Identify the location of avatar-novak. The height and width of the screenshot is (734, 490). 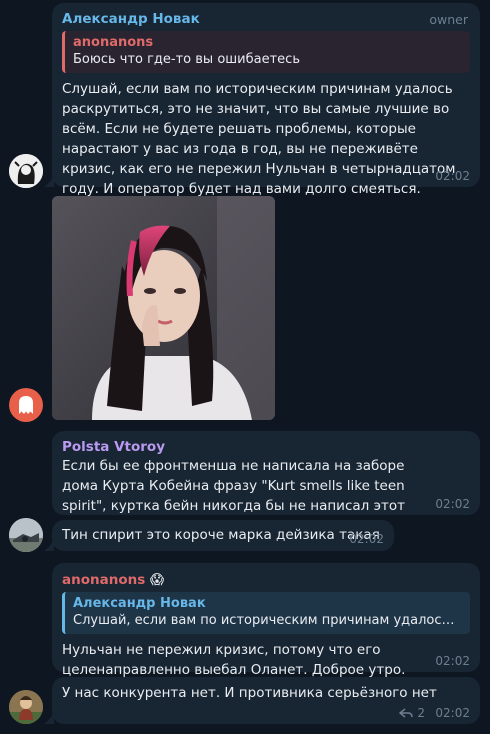
(26, 171).